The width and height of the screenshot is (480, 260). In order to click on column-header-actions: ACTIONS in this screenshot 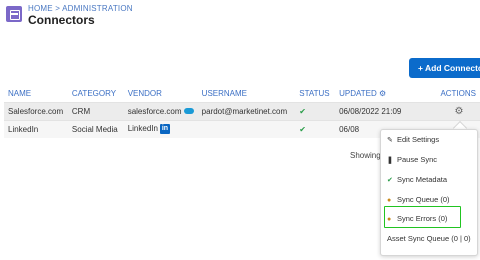, I will do `click(458, 94)`.